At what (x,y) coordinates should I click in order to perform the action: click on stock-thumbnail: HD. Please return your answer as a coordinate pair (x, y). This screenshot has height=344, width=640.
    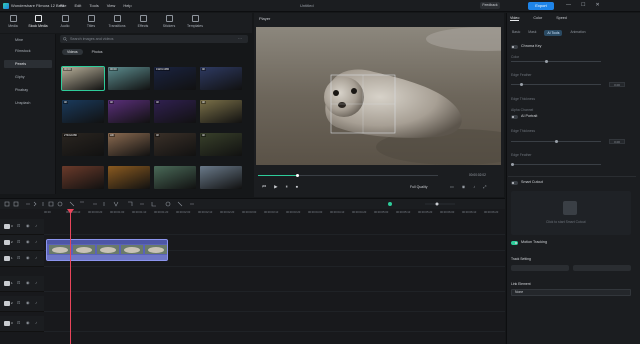
    Looking at the image, I should click on (129, 144).